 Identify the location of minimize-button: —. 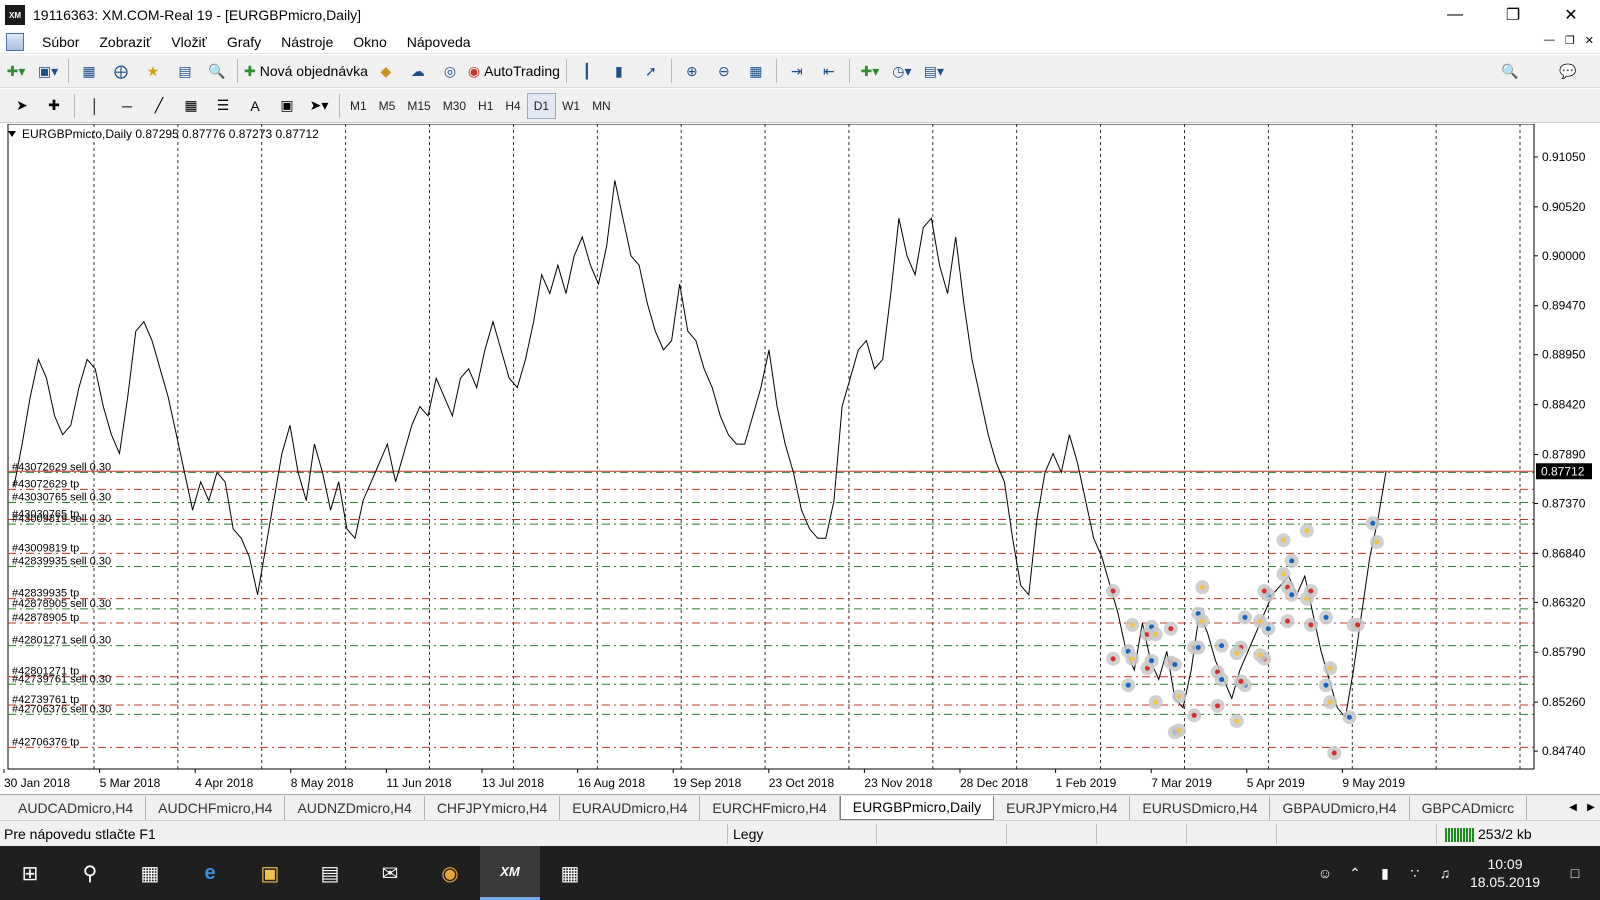
(1455, 15).